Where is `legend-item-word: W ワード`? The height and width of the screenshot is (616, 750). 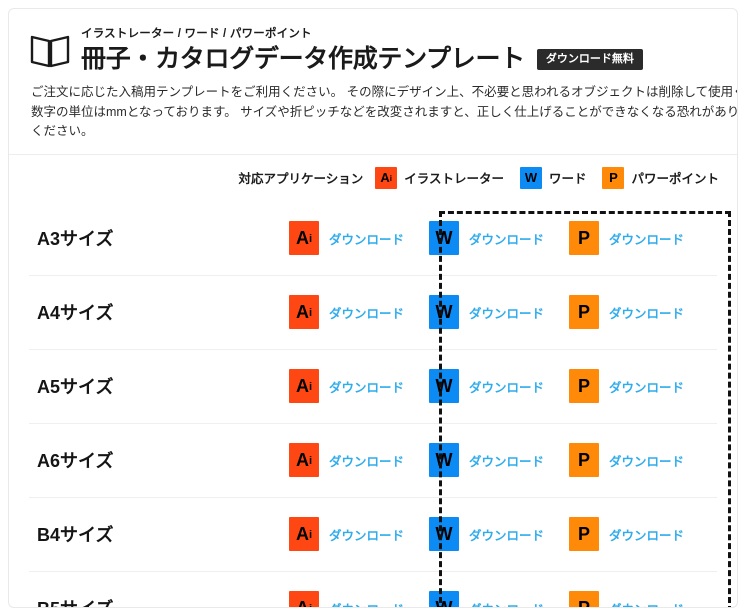 legend-item-word: W ワード is located at coordinates (553, 177).